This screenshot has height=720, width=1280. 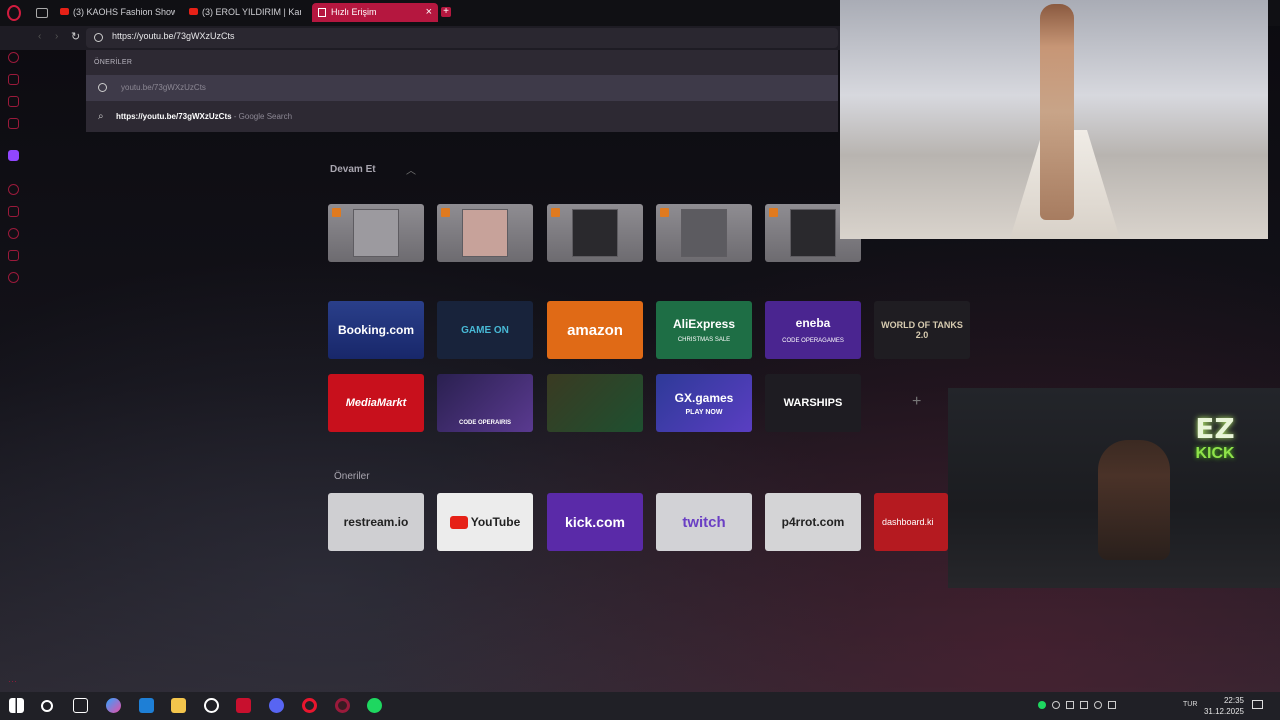 I want to click on clock-icon, so click(x=13, y=189).